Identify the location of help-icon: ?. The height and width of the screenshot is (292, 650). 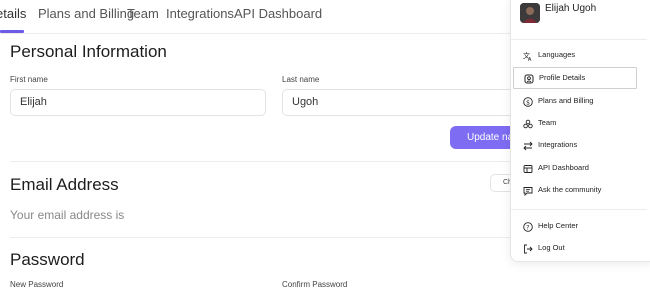
(528, 227).